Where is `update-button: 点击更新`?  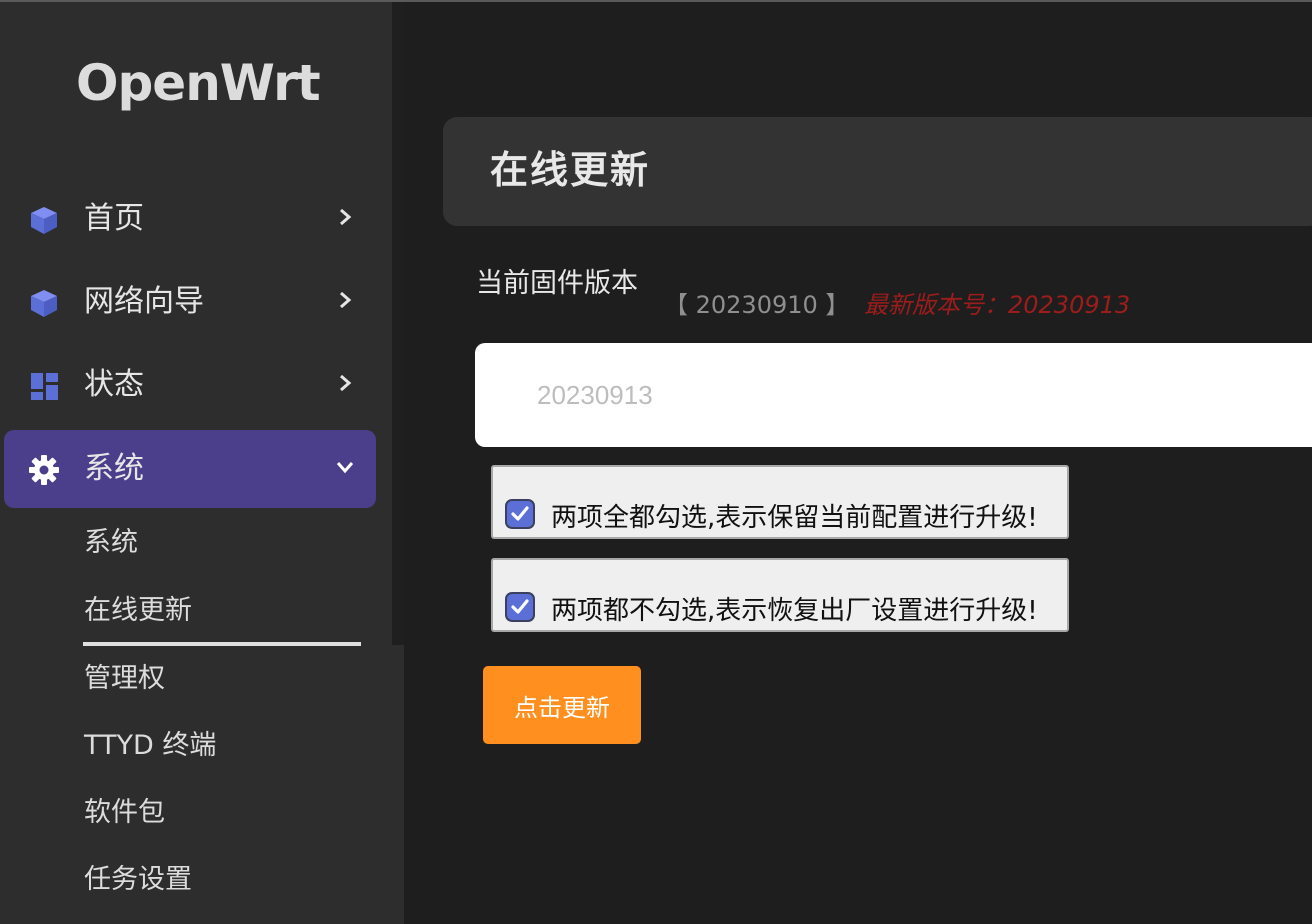
update-button: 点击更新 is located at coordinates (562, 705).